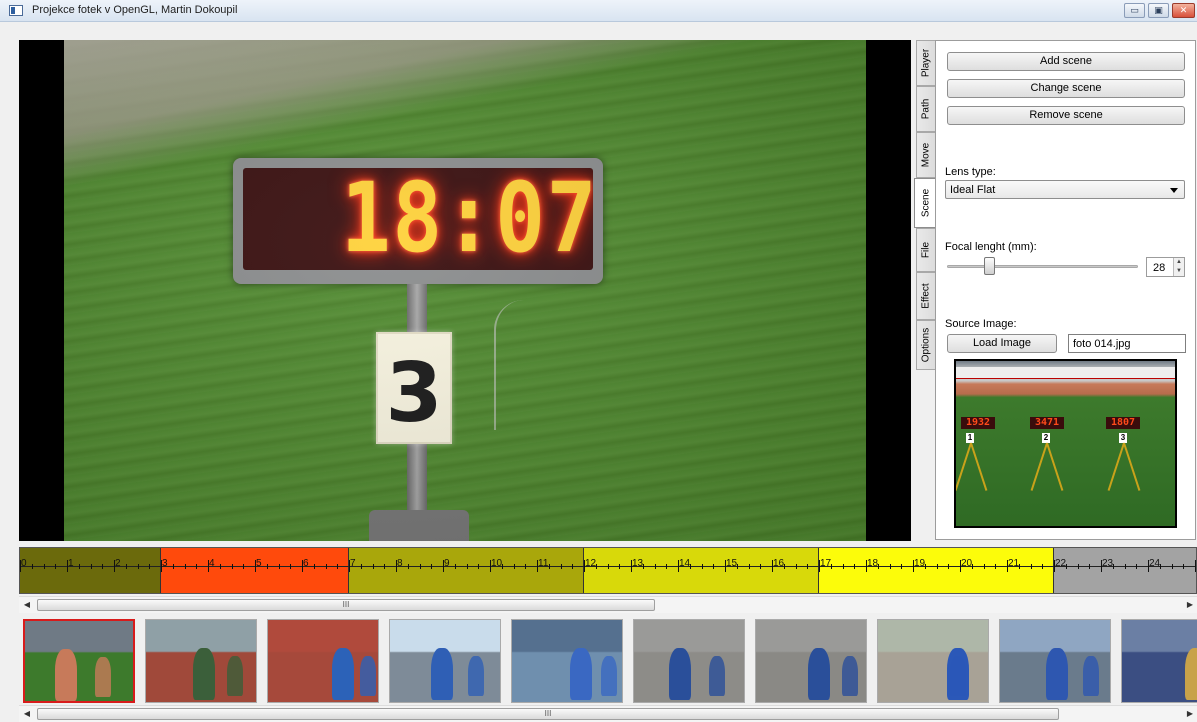  Describe the element at coordinates (826, 563) in the screenshot. I see `timeline-tick-label: 17` at that location.